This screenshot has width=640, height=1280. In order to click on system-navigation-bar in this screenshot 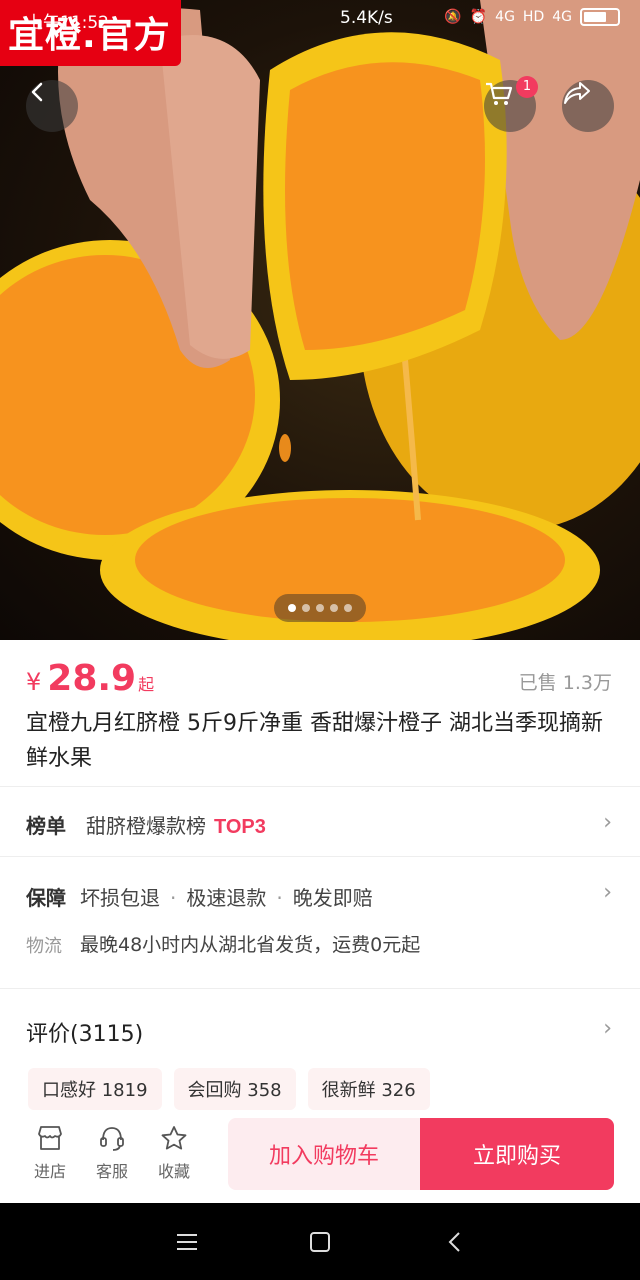, I will do `click(320, 1241)`.